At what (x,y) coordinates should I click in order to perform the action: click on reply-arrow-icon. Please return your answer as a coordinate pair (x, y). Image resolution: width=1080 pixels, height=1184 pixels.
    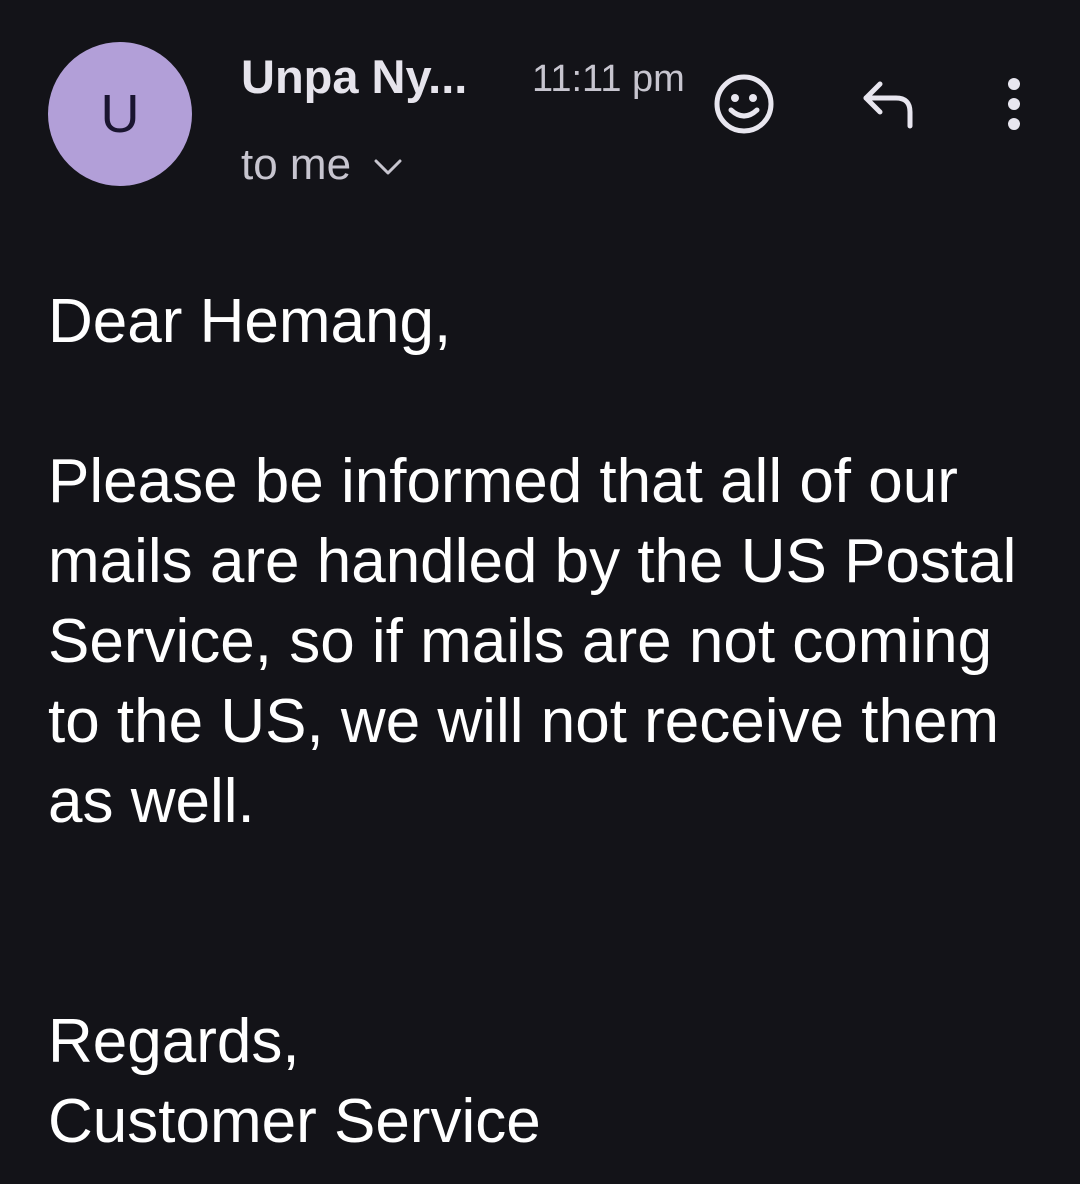
    Looking at the image, I should click on (888, 105).